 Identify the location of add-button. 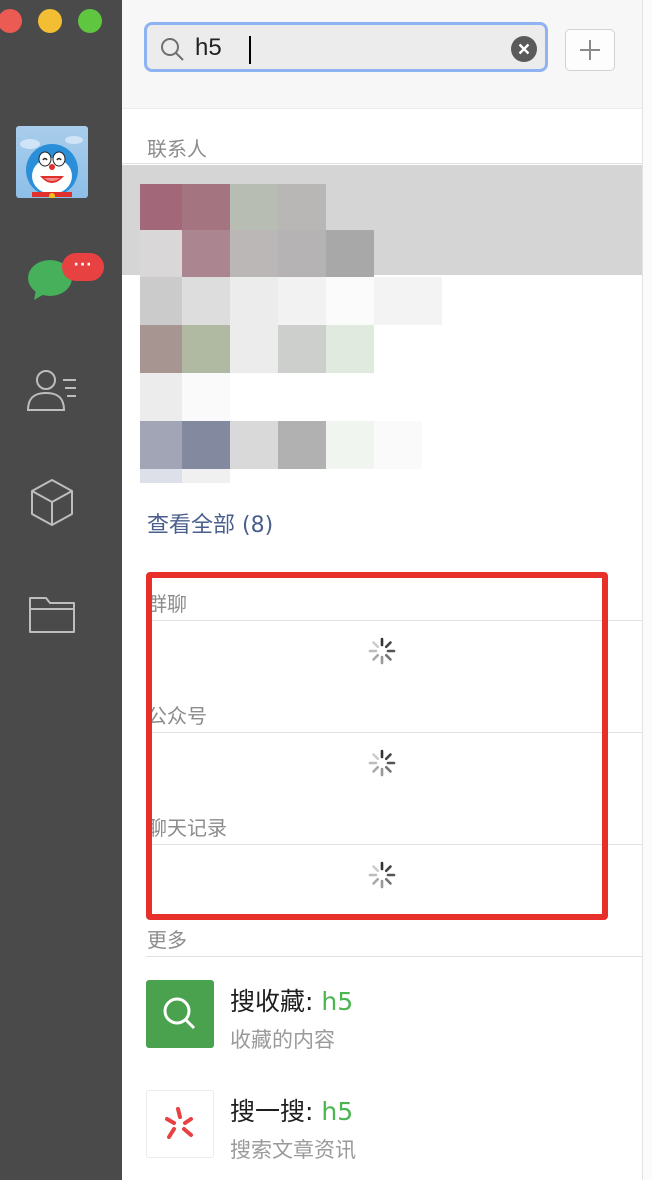
(590, 50).